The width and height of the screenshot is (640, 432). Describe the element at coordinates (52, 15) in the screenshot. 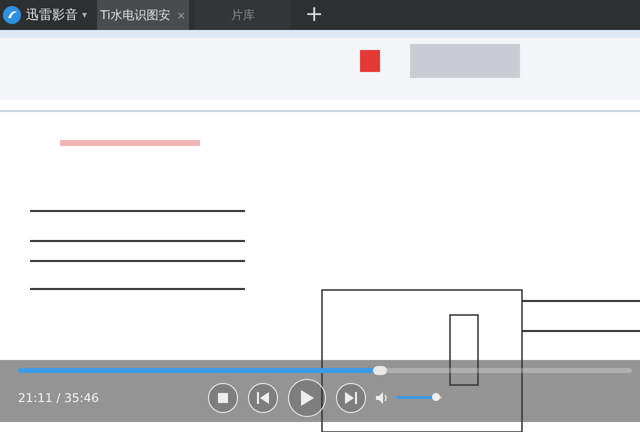

I see `app-title: 迅雷影音` at that location.